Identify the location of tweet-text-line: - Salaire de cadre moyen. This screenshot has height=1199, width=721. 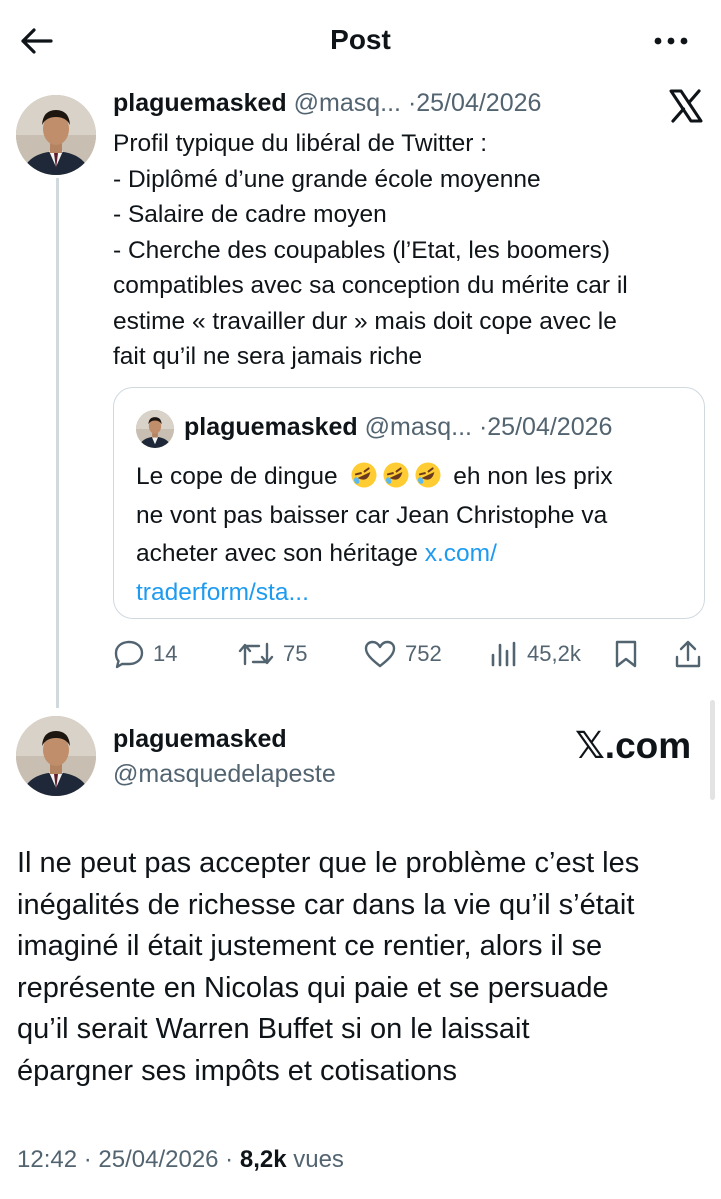
(250, 214).